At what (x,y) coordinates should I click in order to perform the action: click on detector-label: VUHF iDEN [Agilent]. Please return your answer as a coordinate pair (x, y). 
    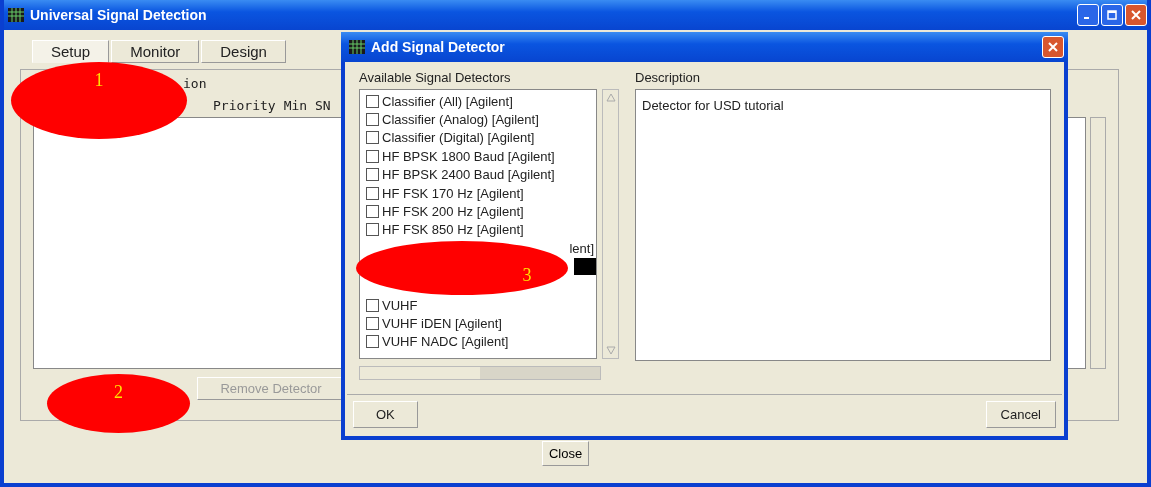
    Looking at the image, I should click on (442, 323).